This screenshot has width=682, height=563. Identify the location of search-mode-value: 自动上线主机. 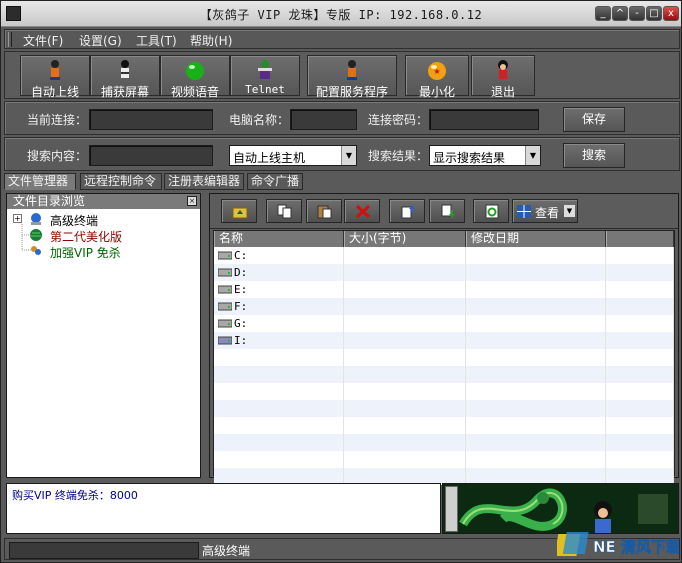
(269, 158).